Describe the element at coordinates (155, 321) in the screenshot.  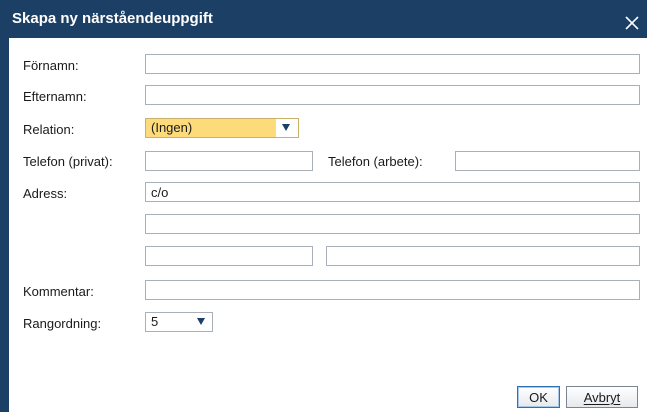
I see `rangordning-value: 5` at that location.